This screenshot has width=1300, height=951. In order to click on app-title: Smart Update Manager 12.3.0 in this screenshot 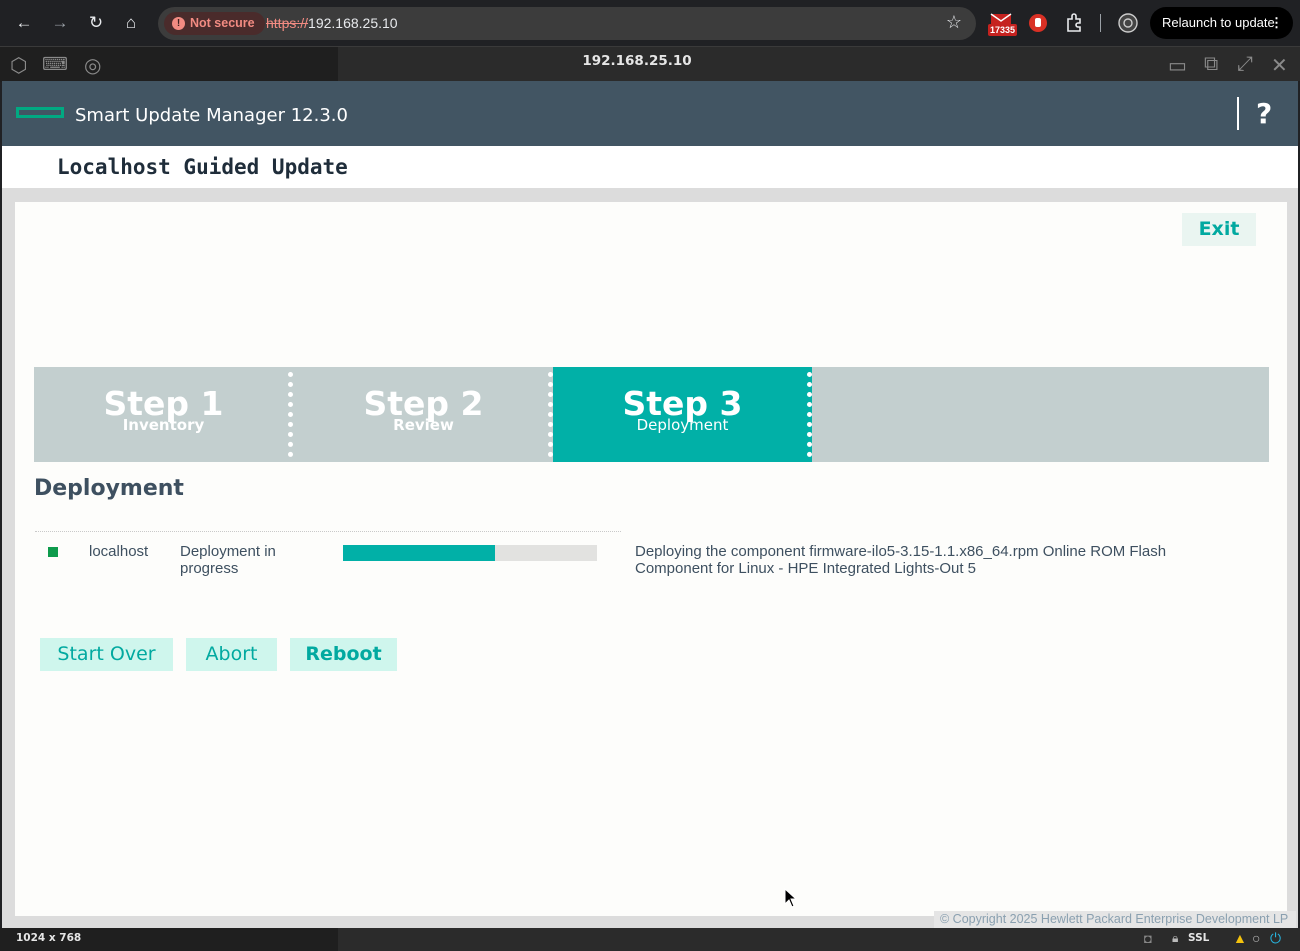, I will do `click(211, 115)`.